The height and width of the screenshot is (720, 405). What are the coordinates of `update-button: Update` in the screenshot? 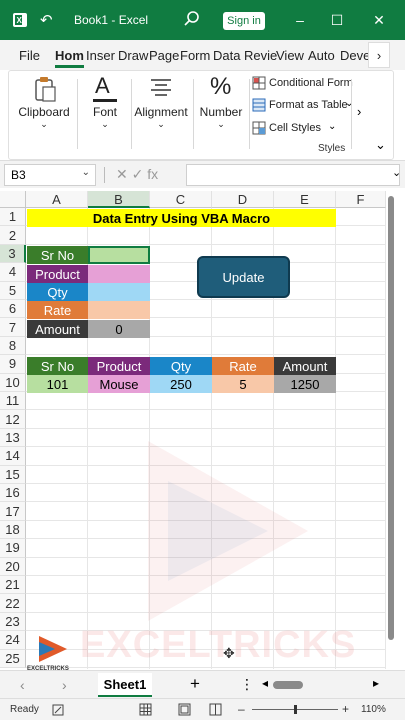 It's located at (243, 277).